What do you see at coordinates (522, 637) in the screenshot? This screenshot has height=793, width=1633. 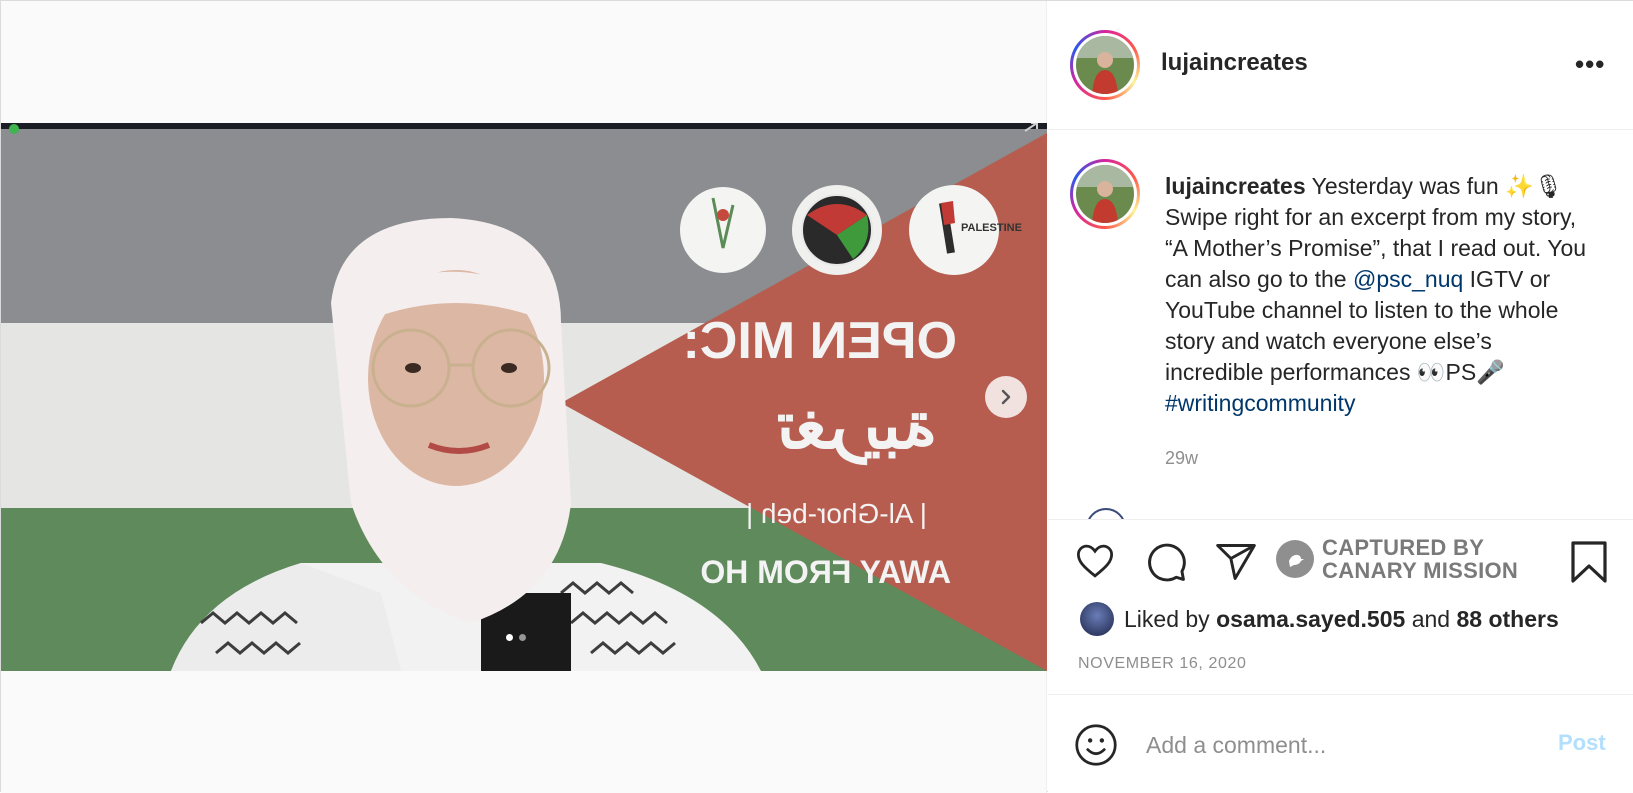 I see `carousel-dot` at bounding box center [522, 637].